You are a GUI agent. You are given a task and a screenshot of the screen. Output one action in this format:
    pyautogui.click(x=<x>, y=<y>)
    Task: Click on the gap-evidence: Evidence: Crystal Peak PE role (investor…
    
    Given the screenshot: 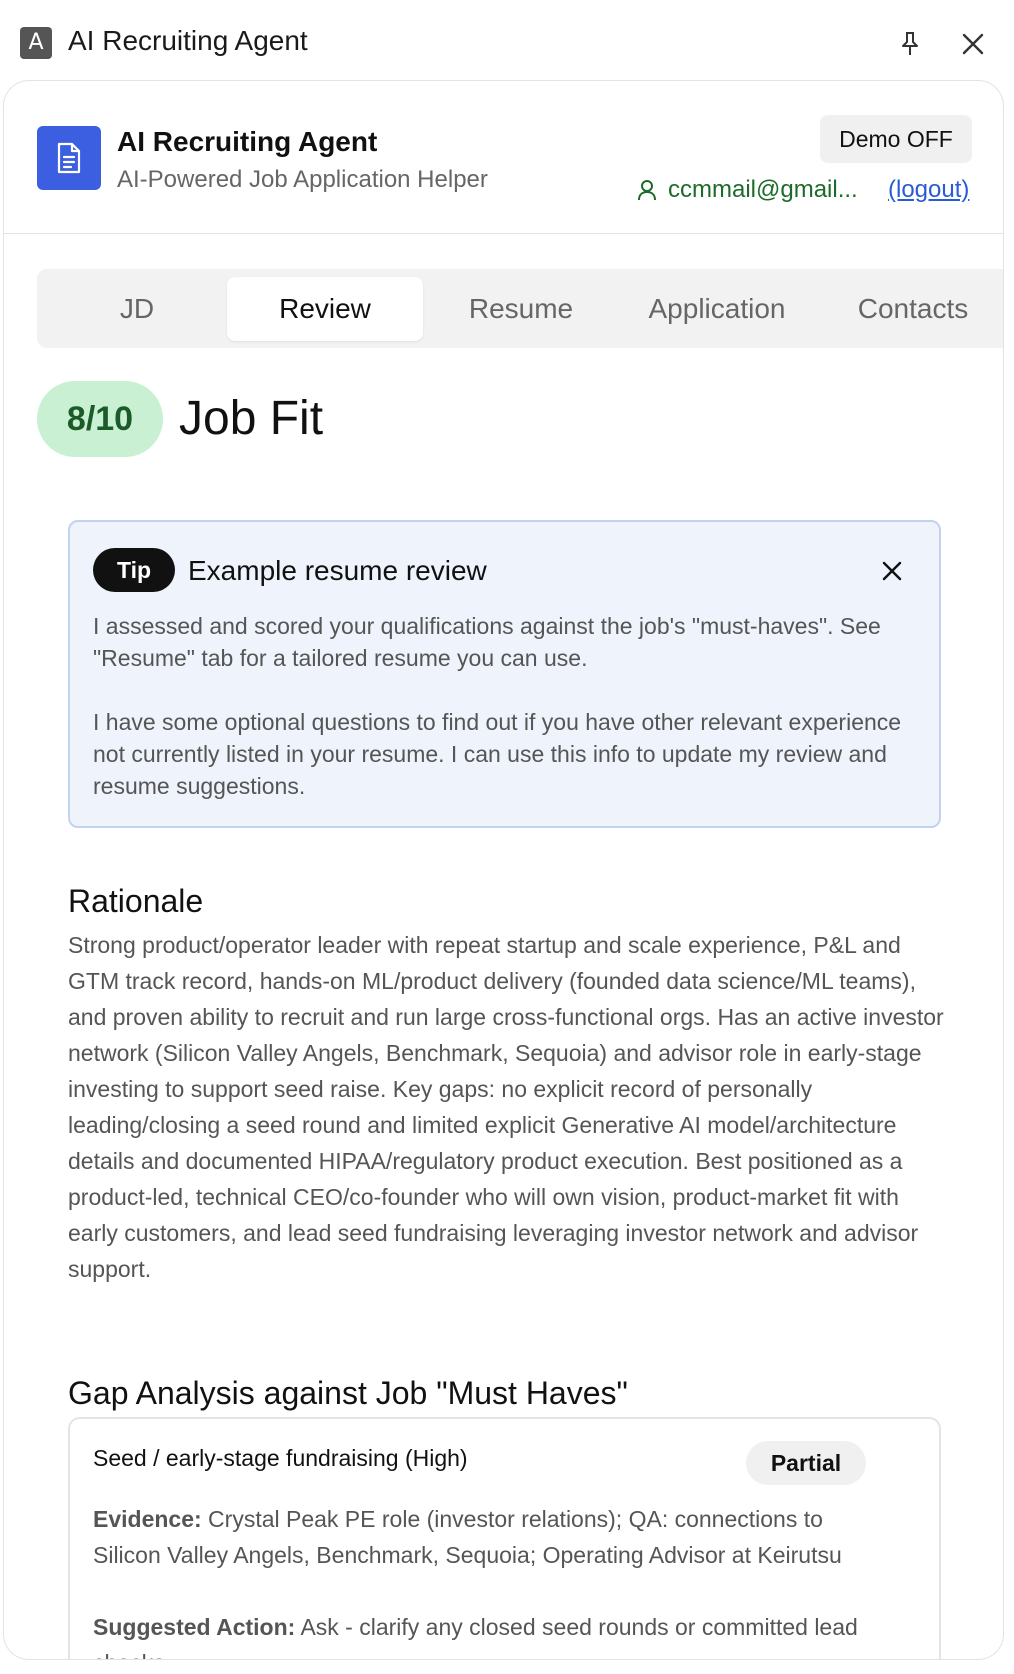 What is the action you would take?
    pyautogui.click(x=493, y=1537)
    